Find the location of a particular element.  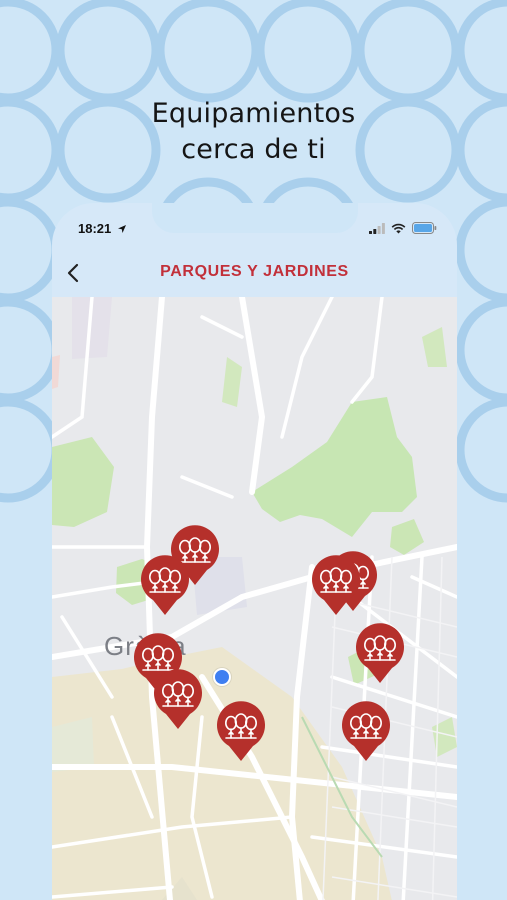

status-time-text: 18:21 is located at coordinates (95, 228).